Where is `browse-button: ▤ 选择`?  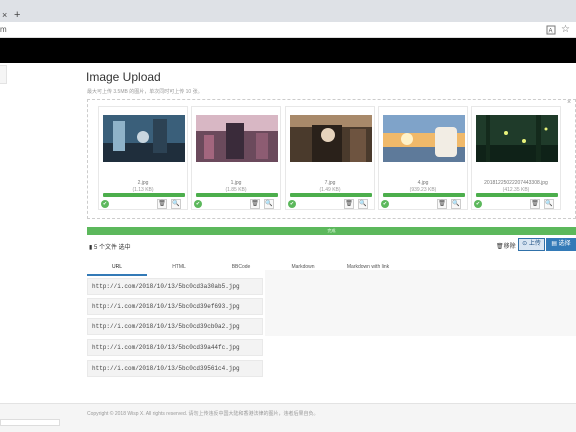
browse-button: ▤ 选择 is located at coordinates (561, 244).